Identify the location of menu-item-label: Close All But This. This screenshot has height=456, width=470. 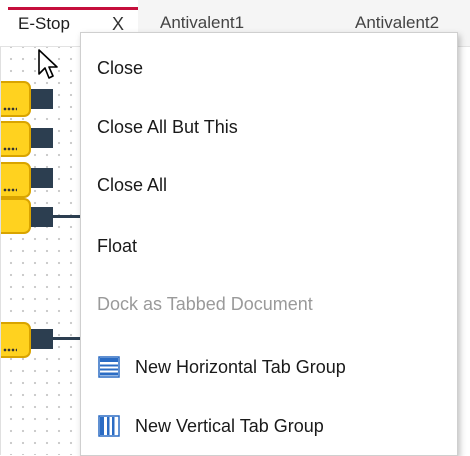
(167, 127).